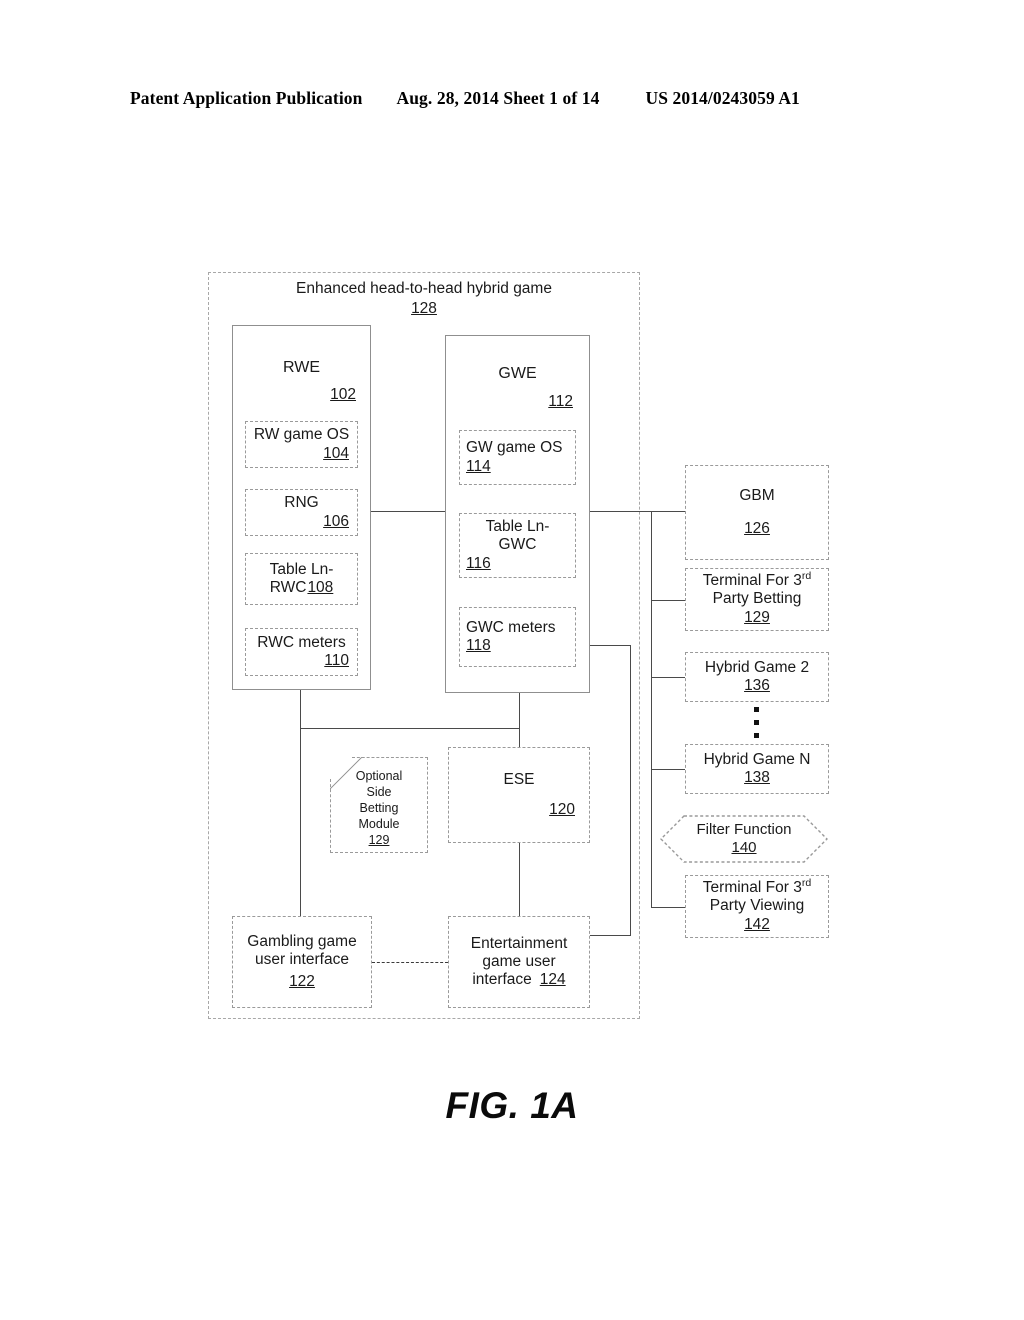 The image size is (1024, 1320). What do you see at coordinates (410, 962) in the screenshot?
I see `connector-gambling-to-entertainment-dashed` at bounding box center [410, 962].